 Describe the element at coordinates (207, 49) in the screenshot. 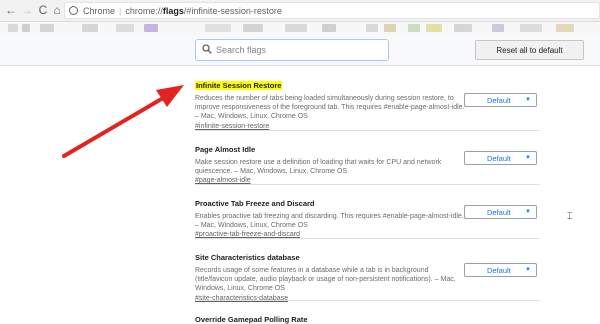

I see `search-icon` at that location.